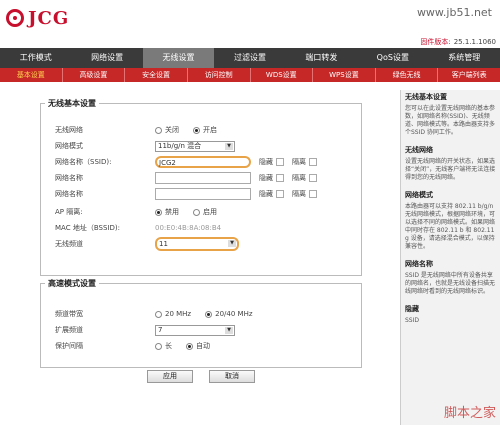  I want to click on bw-20-radio: 20 MHz, so click(173, 314).